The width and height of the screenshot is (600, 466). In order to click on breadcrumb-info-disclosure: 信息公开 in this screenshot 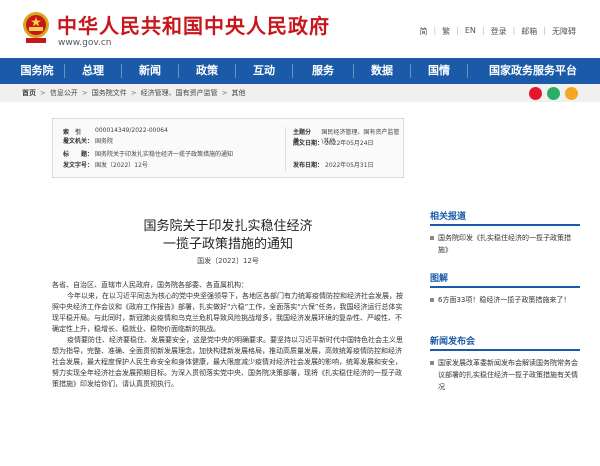, I will do `click(64, 93)`.